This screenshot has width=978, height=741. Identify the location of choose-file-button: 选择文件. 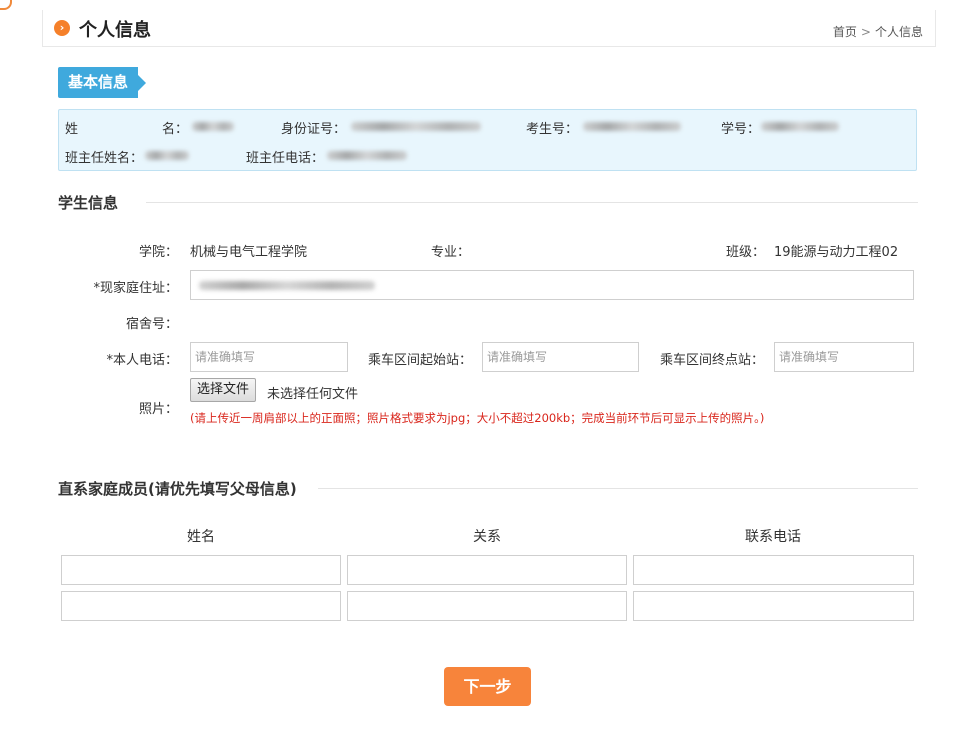
(223, 390).